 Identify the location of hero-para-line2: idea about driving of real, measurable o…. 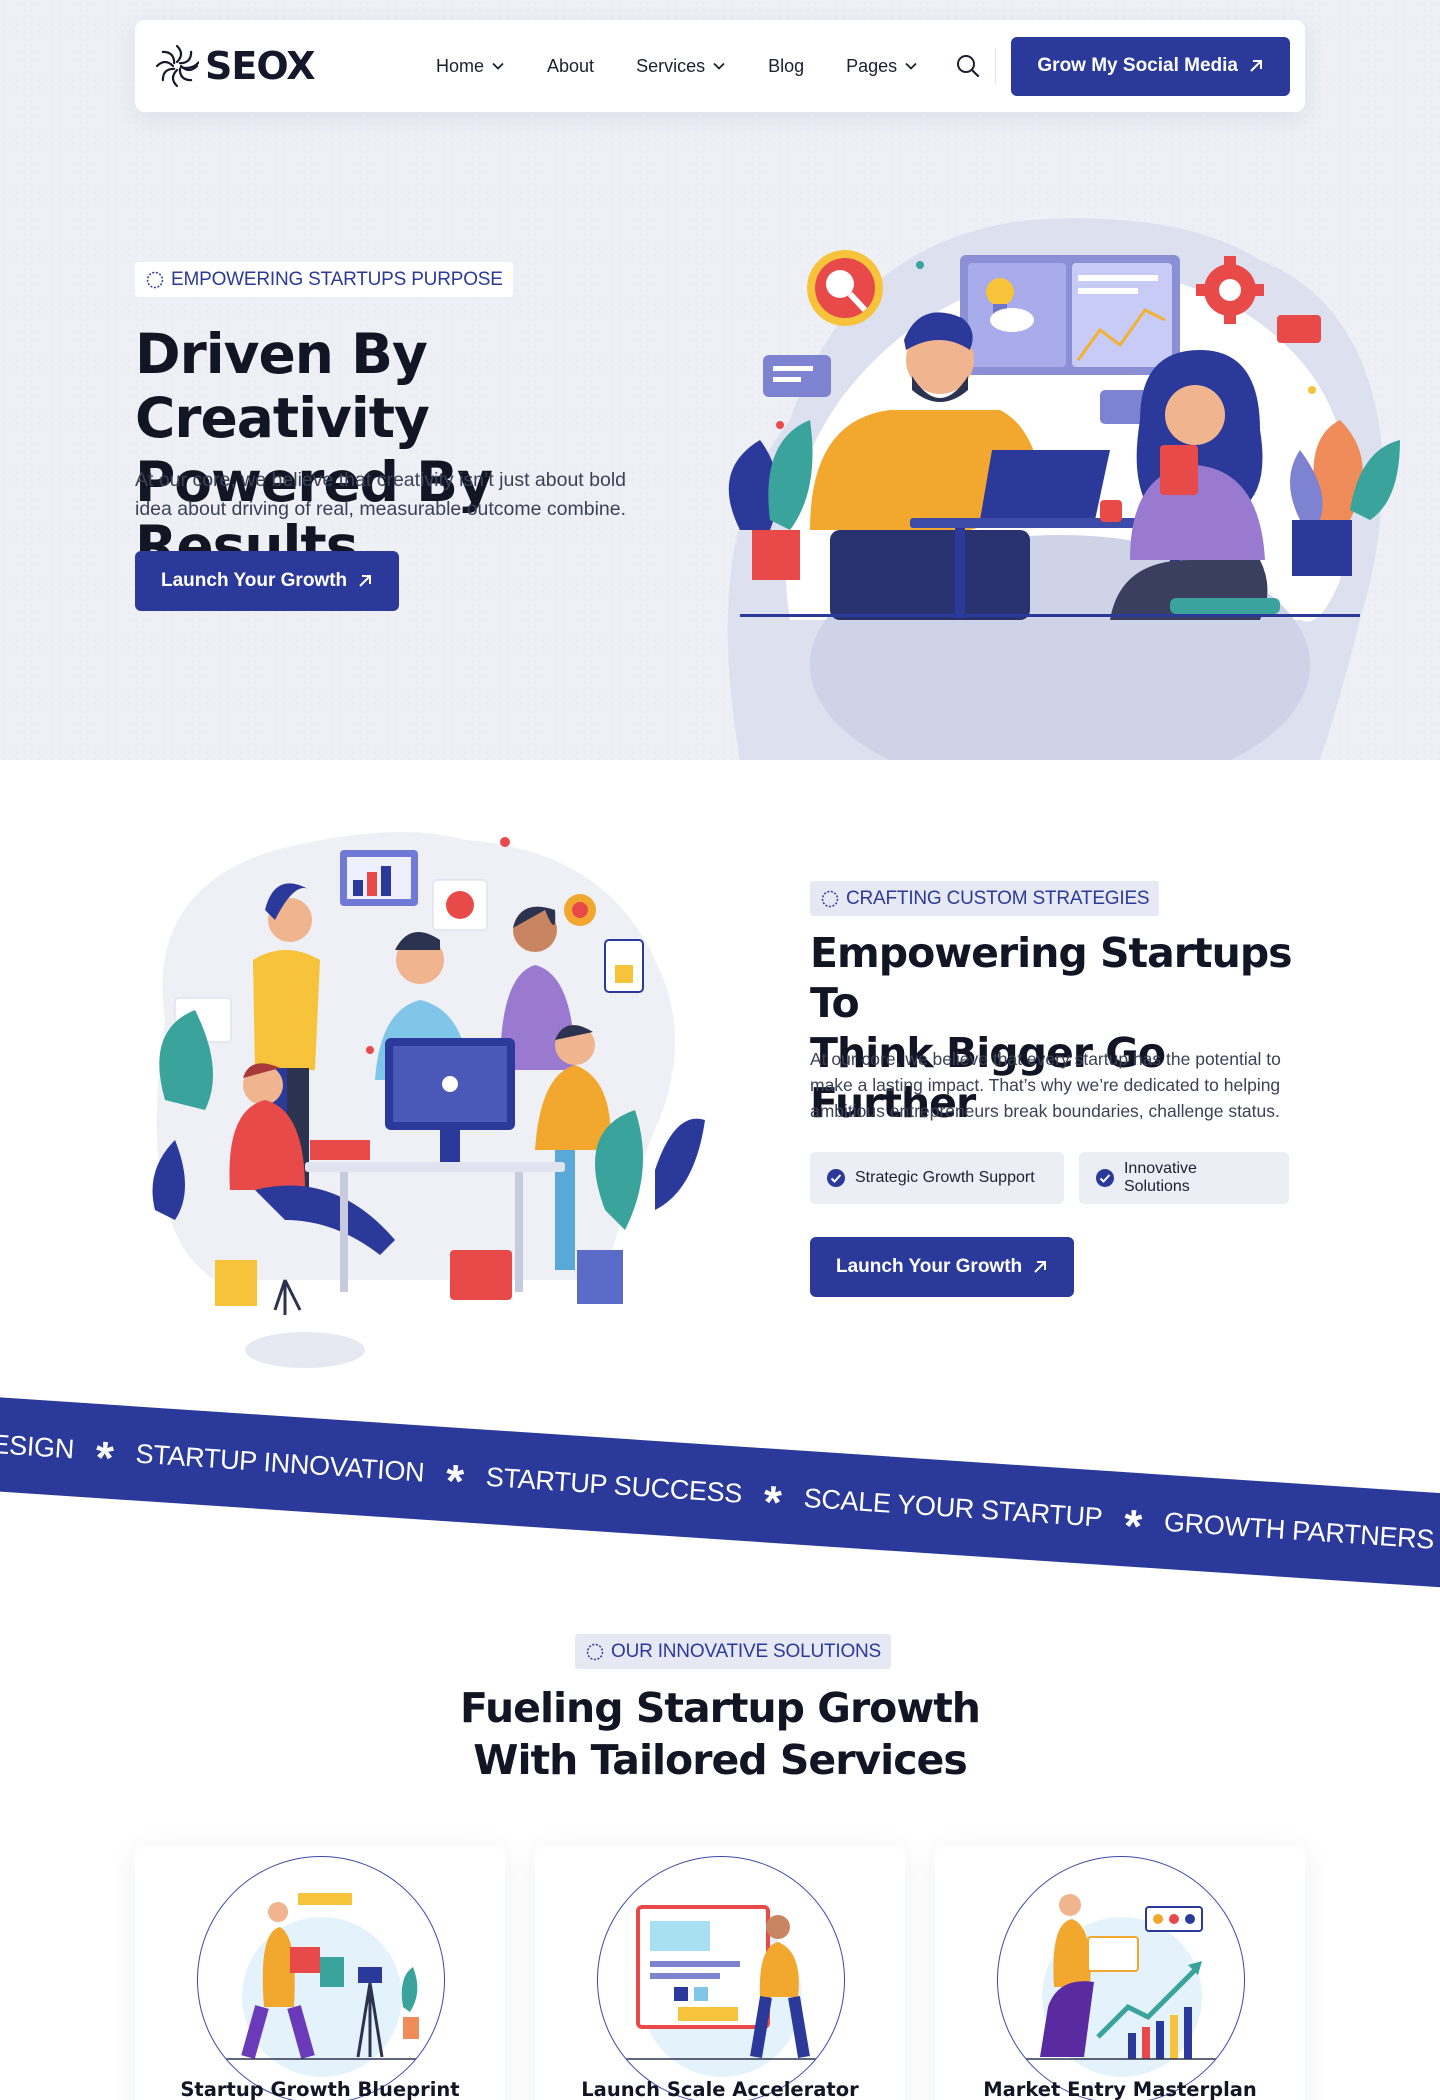
(381, 508).